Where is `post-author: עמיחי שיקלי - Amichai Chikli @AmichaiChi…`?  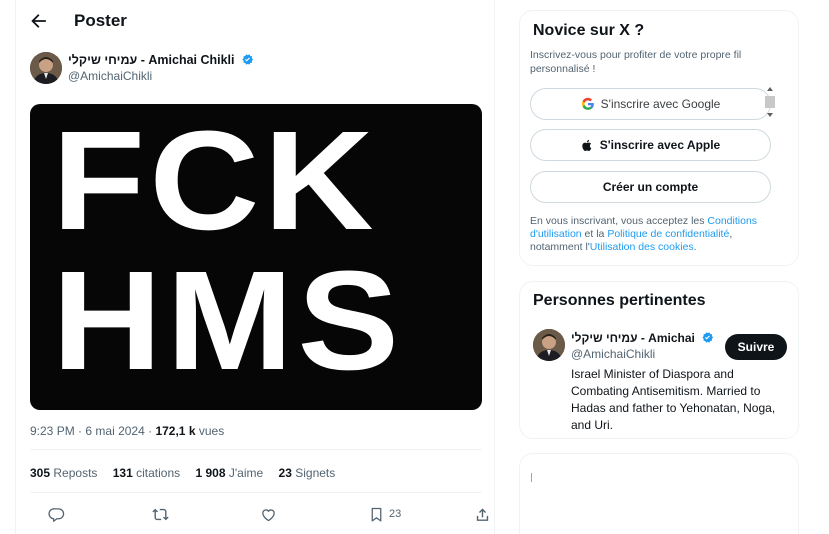
post-author: עמיחי שיקלי - Amichai Chikli @AmichaiChi… is located at coordinates (250, 70).